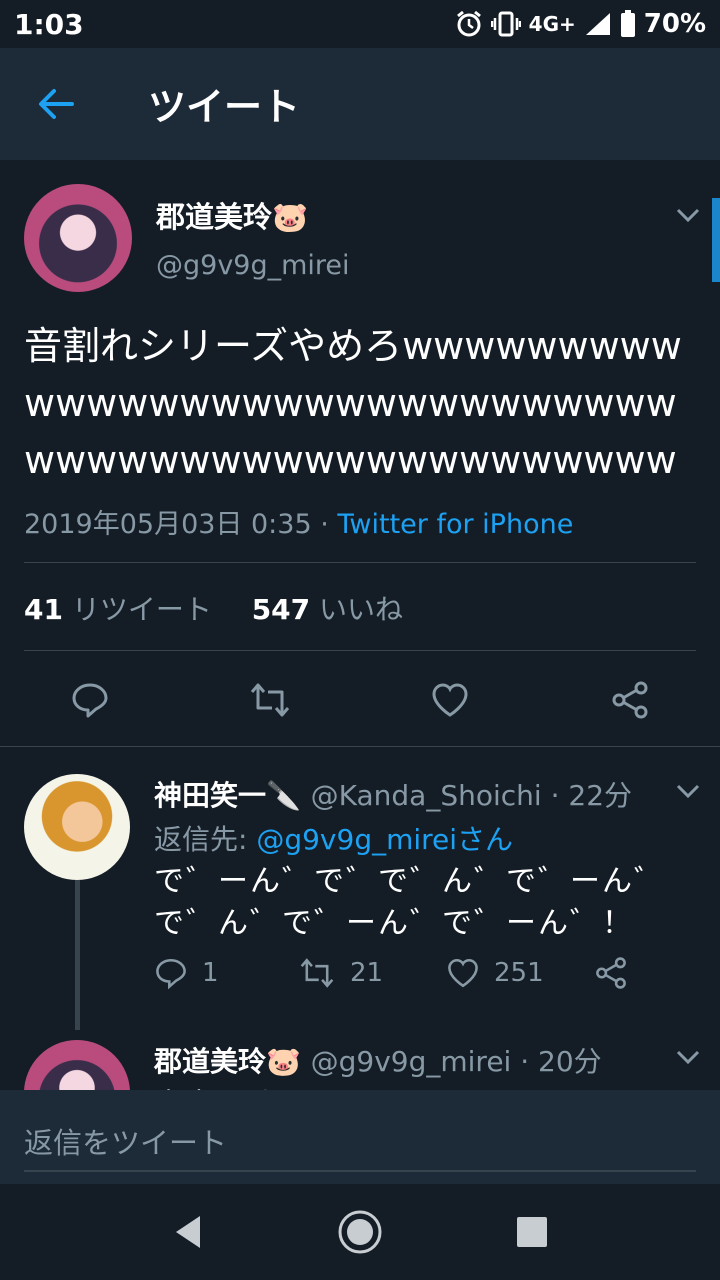 The width and height of the screenshot is (720, 1280). What do you see at coordinates (532, 1232) in the screenshot?
I see `nav-recents-icon` at bounding box center [532, 1232].